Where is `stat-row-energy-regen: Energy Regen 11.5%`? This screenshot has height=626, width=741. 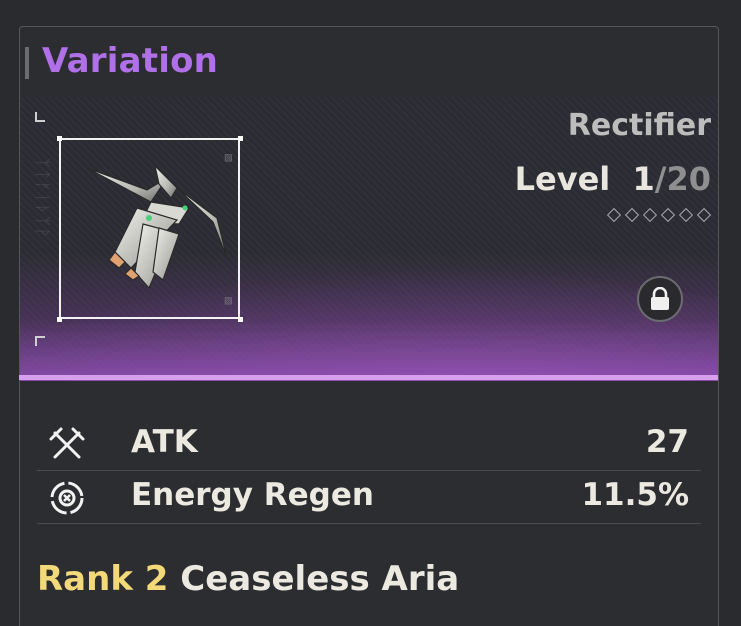 stat-row-energy-regen: Energy Regen 11.5% is located at coordinates (369, 497).